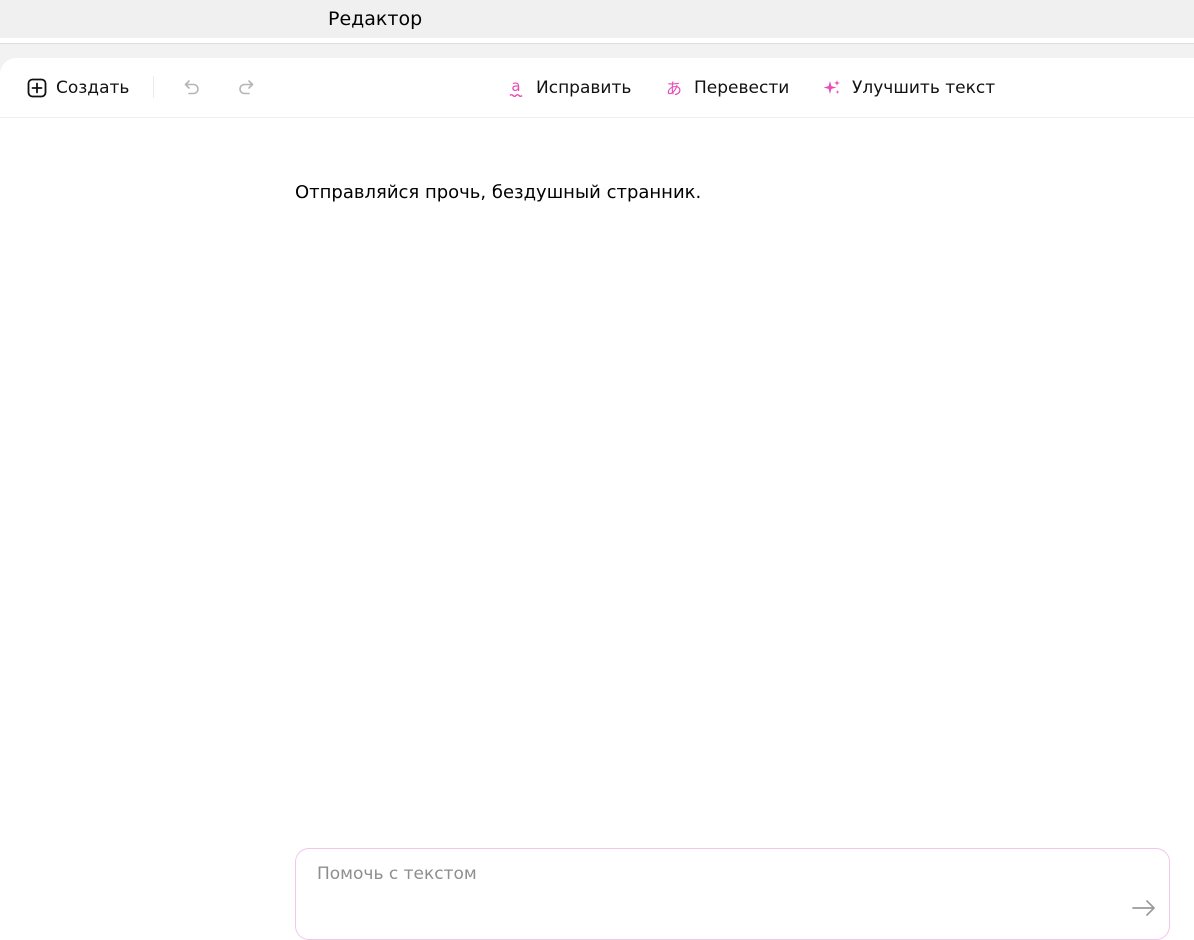 This screenshot has width=1194, height=940. Describe the element at coordinates (153, 87) in the screenshot. I see `toolbar-divider` at that location.